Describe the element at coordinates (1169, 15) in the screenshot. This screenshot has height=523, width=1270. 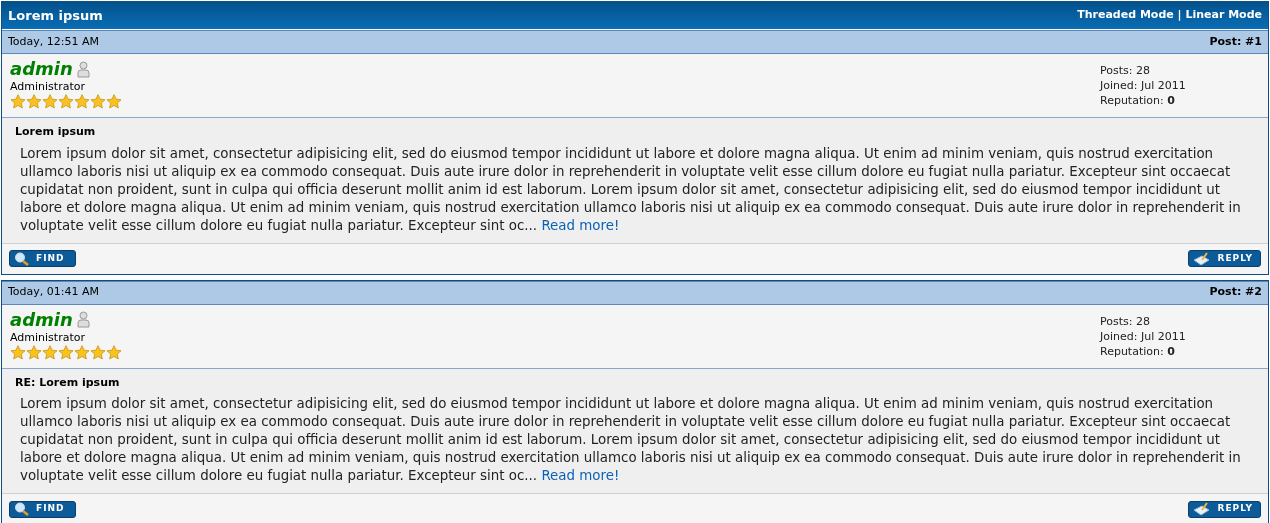
I see `view-mode-links: Threaded Mode | Linear Mode` at that location.